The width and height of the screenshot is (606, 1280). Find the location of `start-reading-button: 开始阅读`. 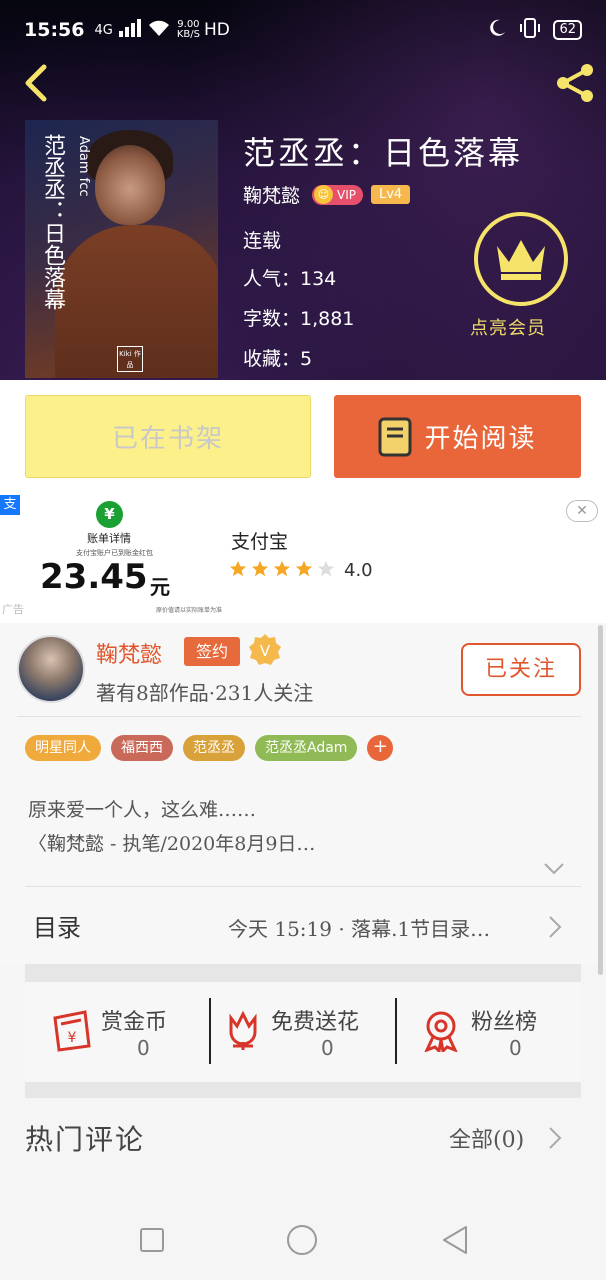

start-reading-button: 开始阅读 is located at coordinates (457, 436).